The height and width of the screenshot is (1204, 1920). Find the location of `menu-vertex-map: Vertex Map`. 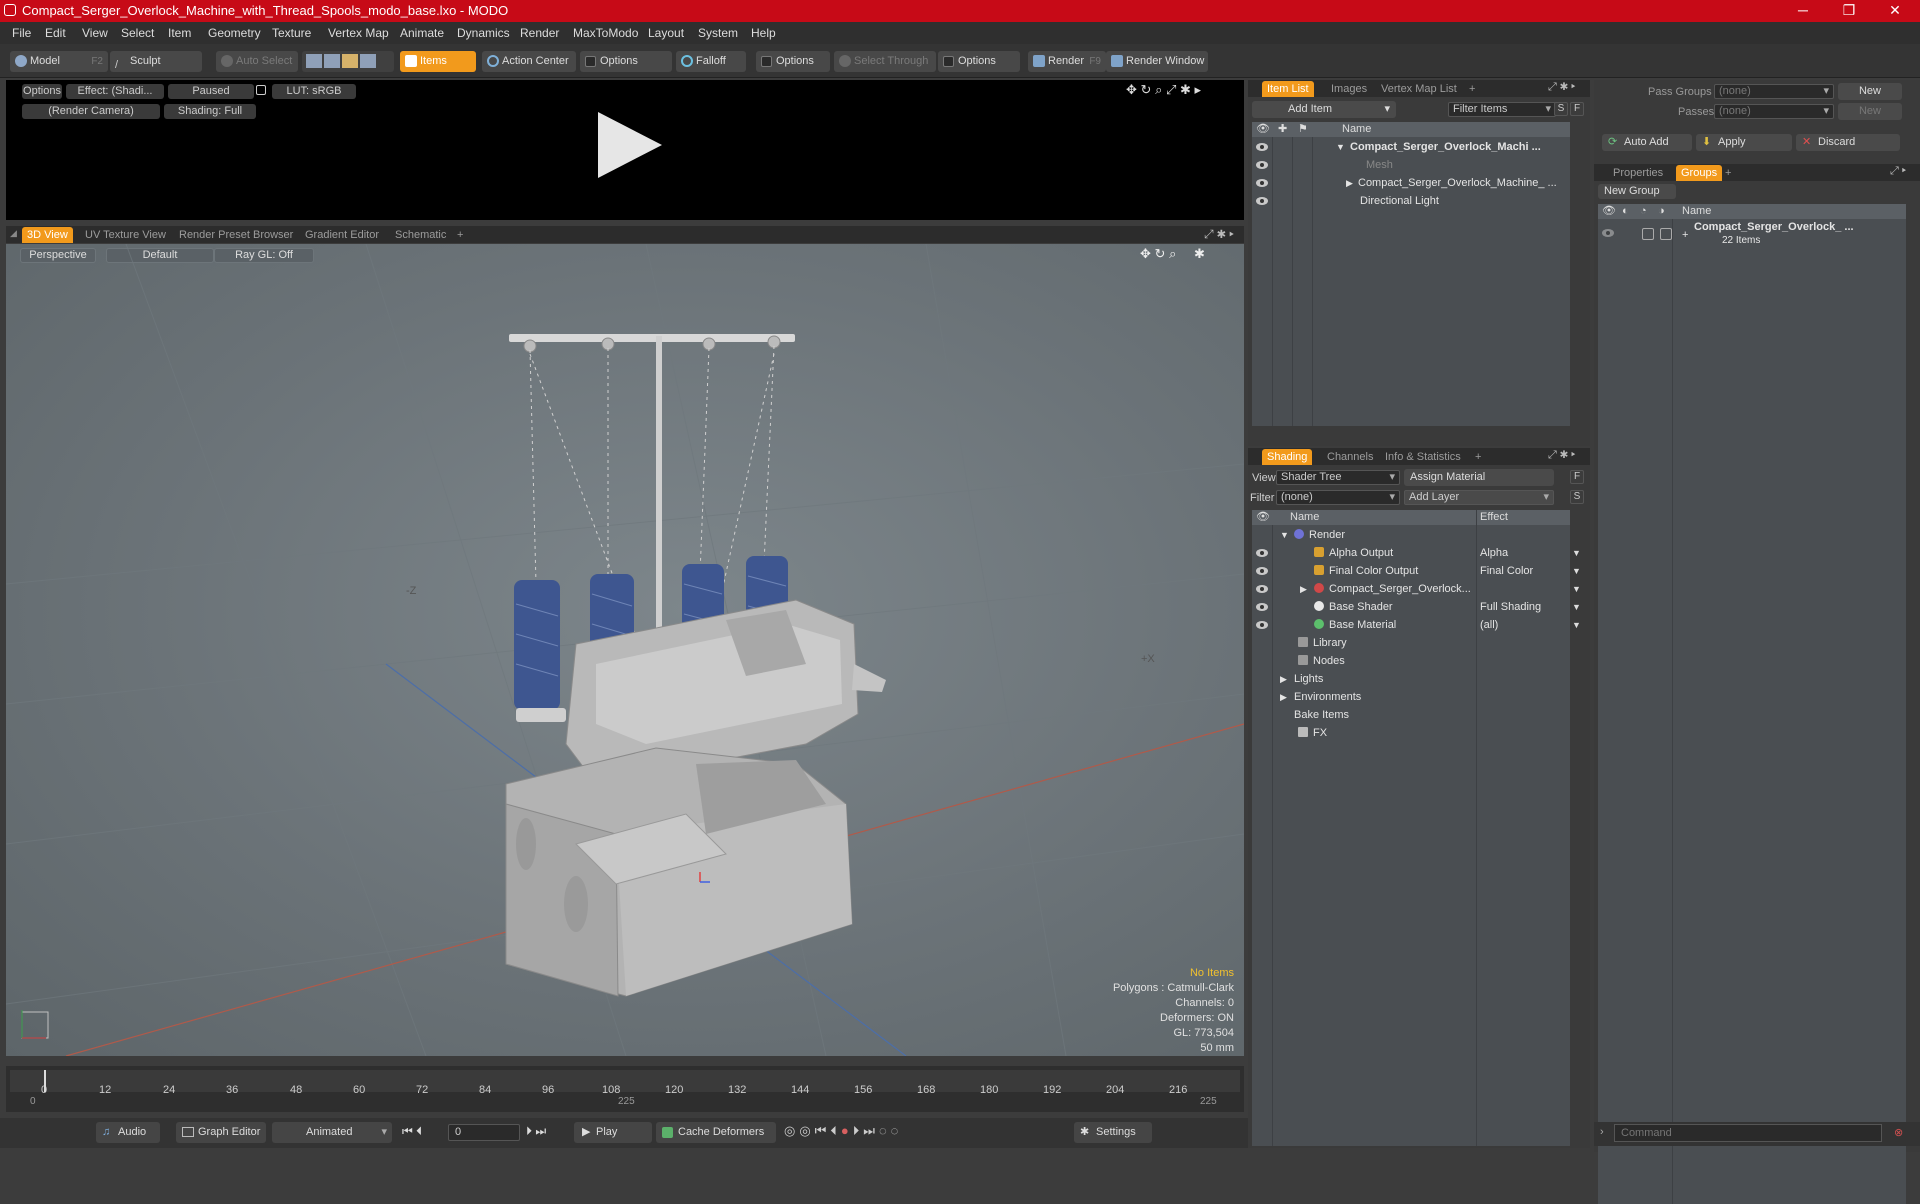

menu-vertex-map: Vertex Map is located at coordinates (358, 33).